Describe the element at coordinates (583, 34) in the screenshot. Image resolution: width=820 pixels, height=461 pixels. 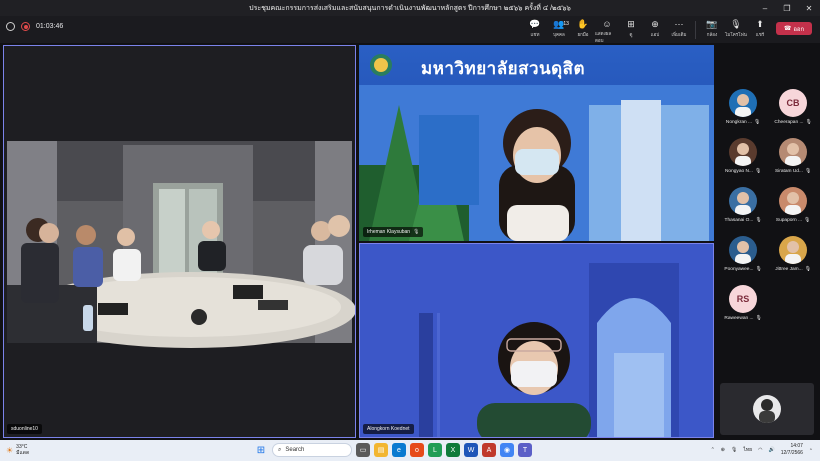
I see `toolbar-button-label: ยกมือ` at that location.